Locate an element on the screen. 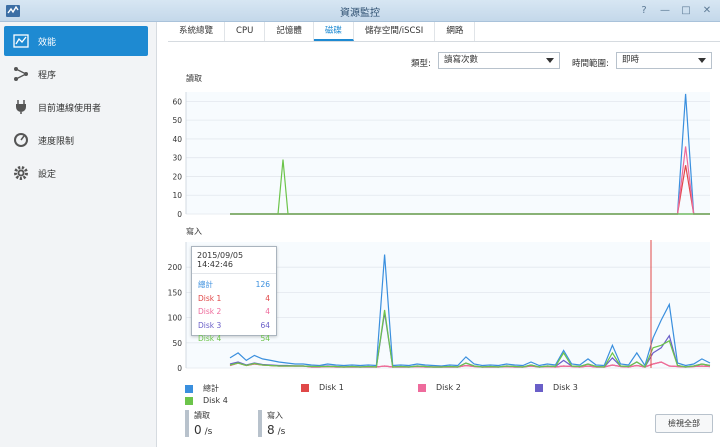 The image size is (720, 447). sidebar-item-label: 效能 is located at coordinates (47, 42).